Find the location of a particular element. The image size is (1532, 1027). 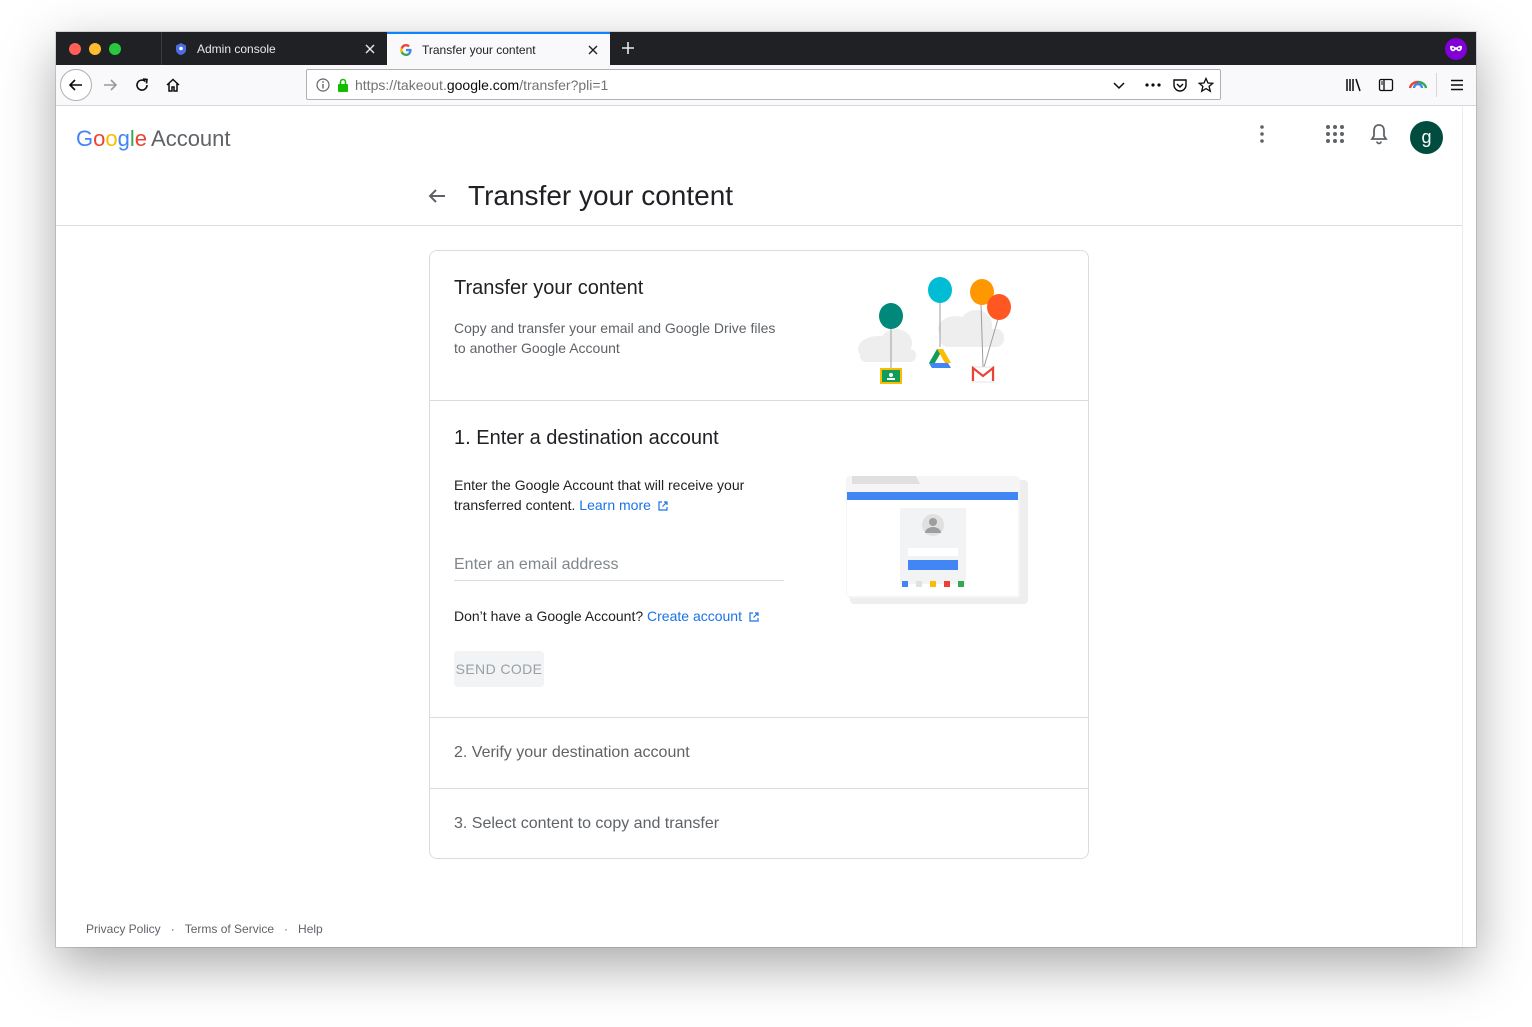

back-arrow-icon is located at coordinates (437, 196).